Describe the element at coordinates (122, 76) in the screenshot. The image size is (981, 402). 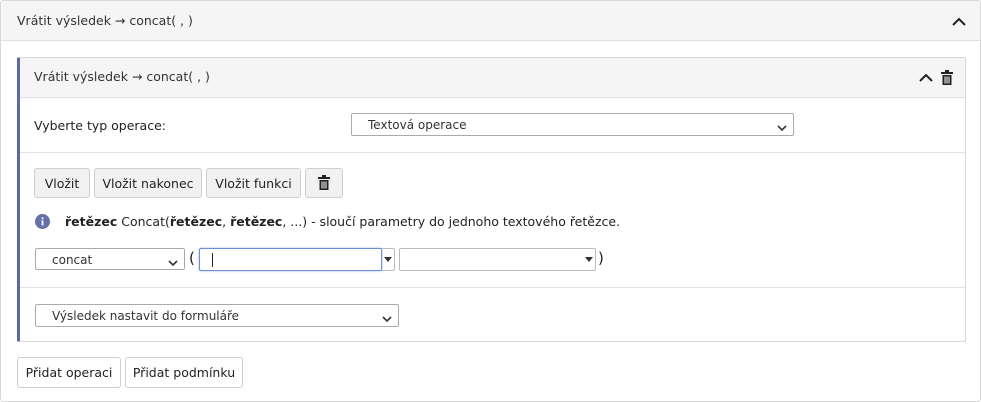
I see `operation-panel-title: Vrátit výsledek → concat( , )` at that location.